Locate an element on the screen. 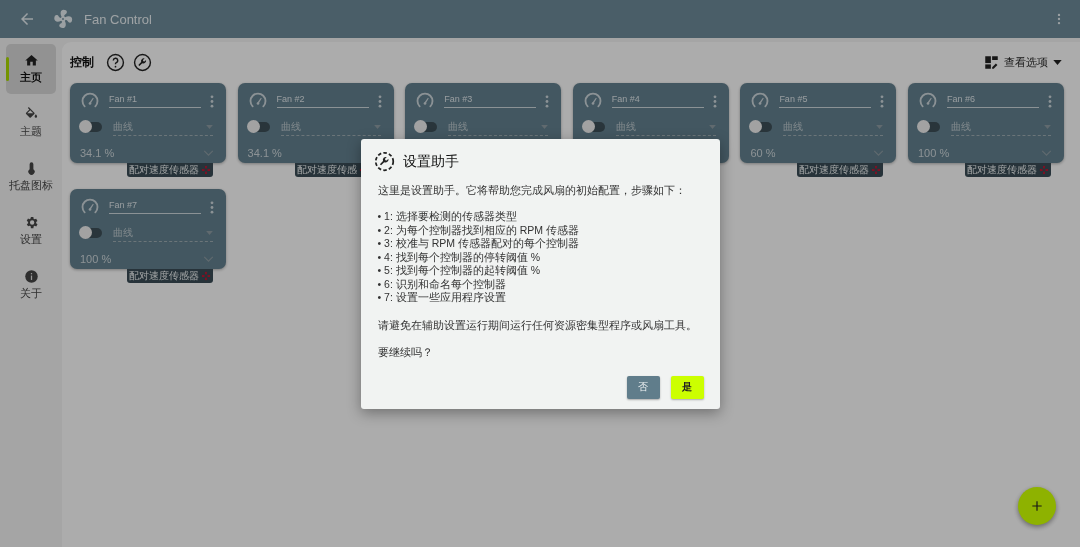 This screenshot has height=547, width=1080. intro-text: 这里是设置助手。它将帮助您完成风扇的初始配置，步骤如下： is located at coordinates (532, 190).